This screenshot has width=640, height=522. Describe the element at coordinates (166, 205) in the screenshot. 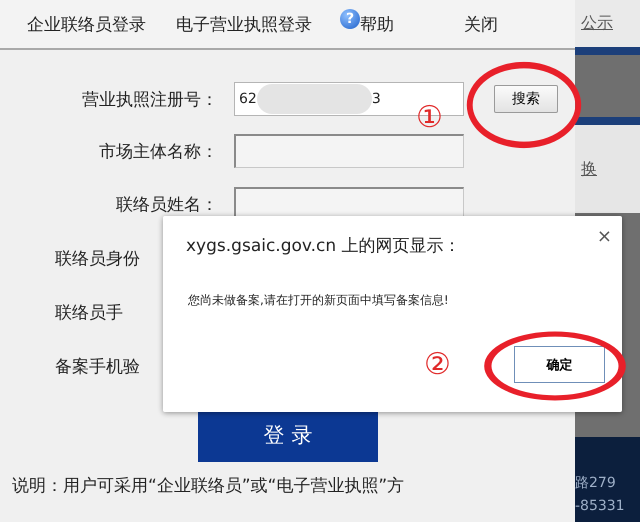

I see `field-label: 联络员姓名：` at that location.